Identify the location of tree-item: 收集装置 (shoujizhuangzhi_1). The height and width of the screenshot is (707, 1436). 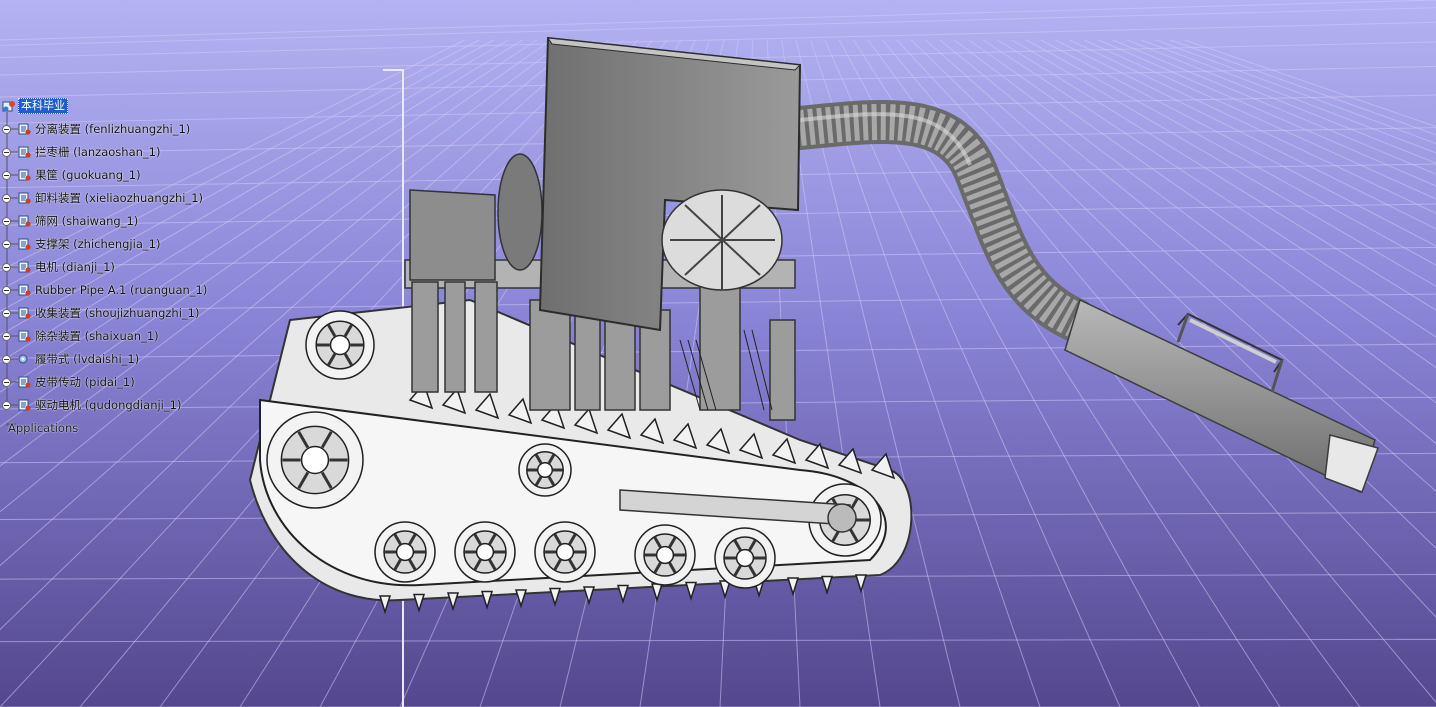
(109, 313).